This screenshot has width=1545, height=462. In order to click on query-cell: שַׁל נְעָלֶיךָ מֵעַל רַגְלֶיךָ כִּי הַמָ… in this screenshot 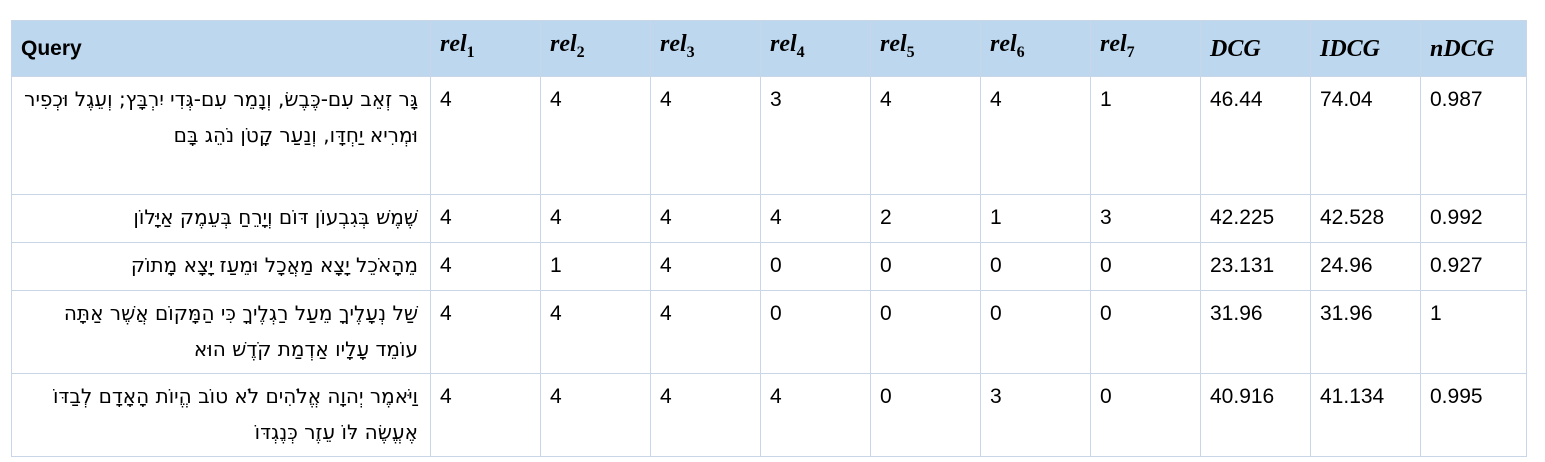, I will do `click(221, 332)`.